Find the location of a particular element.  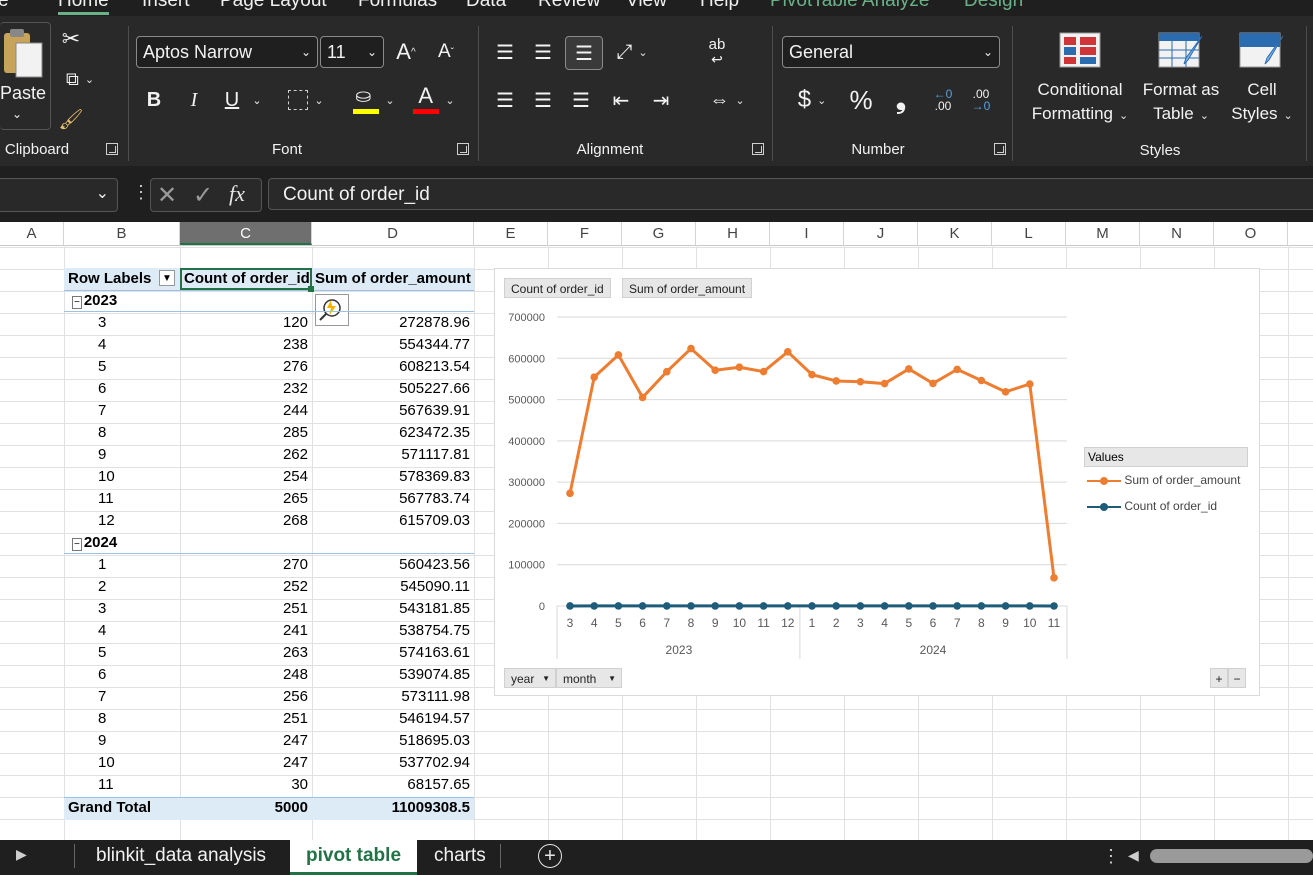

clipboard-launcher-icon is located at coordinates (112, 149).